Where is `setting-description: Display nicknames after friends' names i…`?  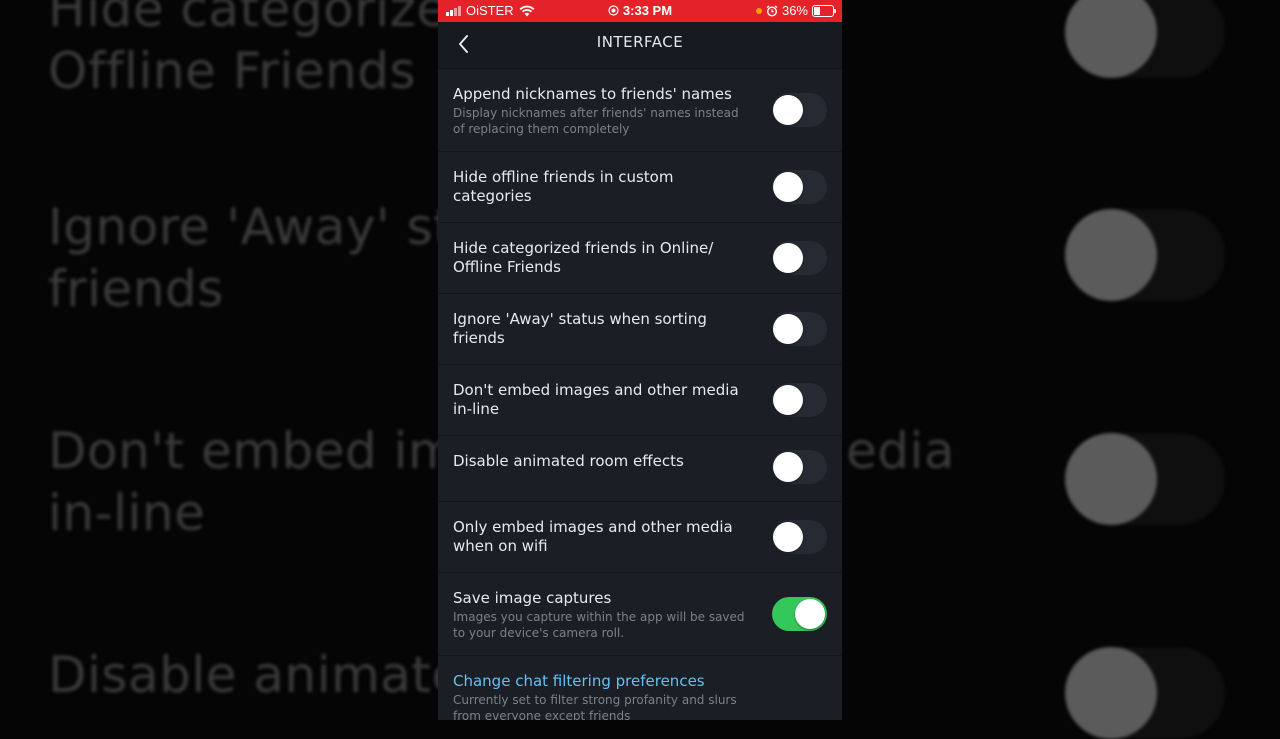
setting-description: Display nicknames after friends' names i… is located at coordinates (596, 121).